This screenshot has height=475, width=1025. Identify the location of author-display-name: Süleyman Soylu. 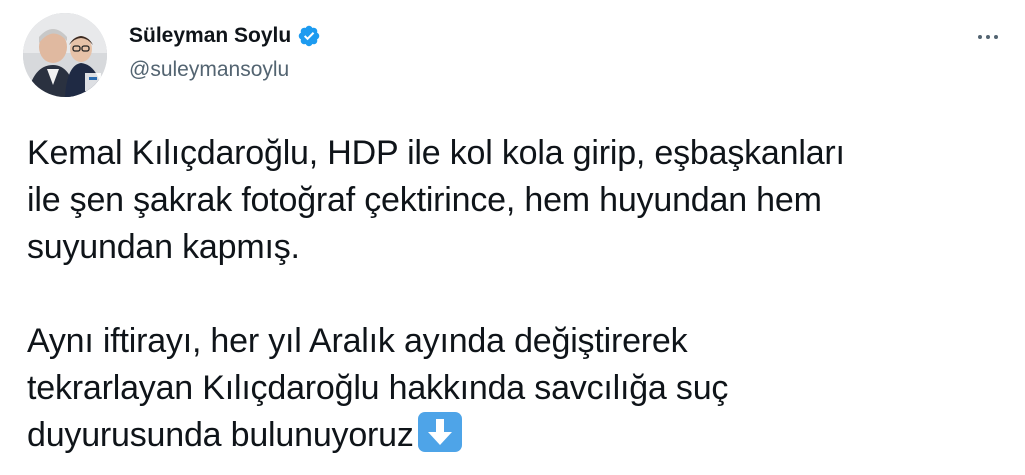
(210, 36).